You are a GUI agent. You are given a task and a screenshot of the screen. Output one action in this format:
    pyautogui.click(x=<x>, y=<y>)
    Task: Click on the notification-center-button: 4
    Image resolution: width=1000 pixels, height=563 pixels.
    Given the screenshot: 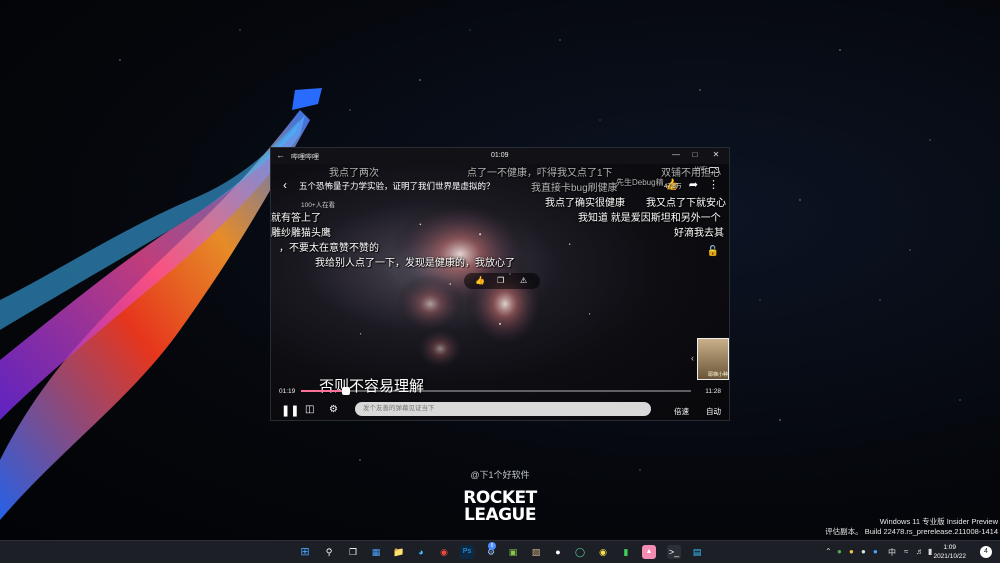 What is the action you would take?
    pyautogui.click(x=986, y=552)
    